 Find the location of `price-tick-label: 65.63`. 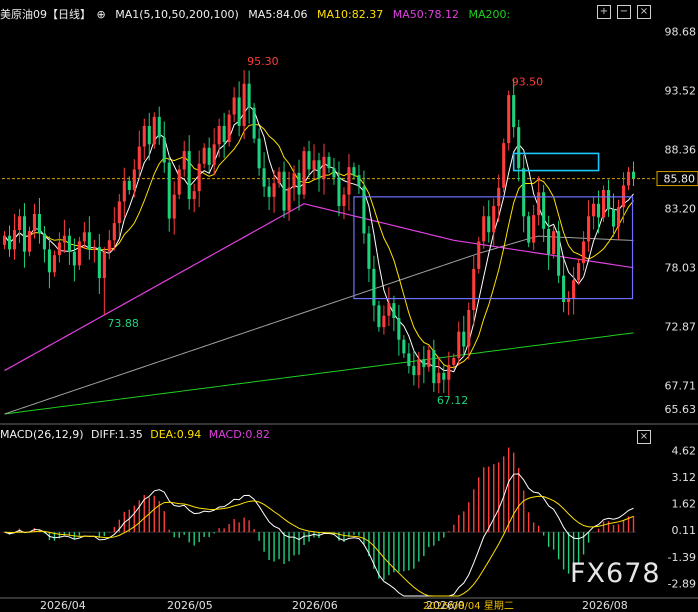

price-tick-label: 65.63 is located at coordinates (681, 409).